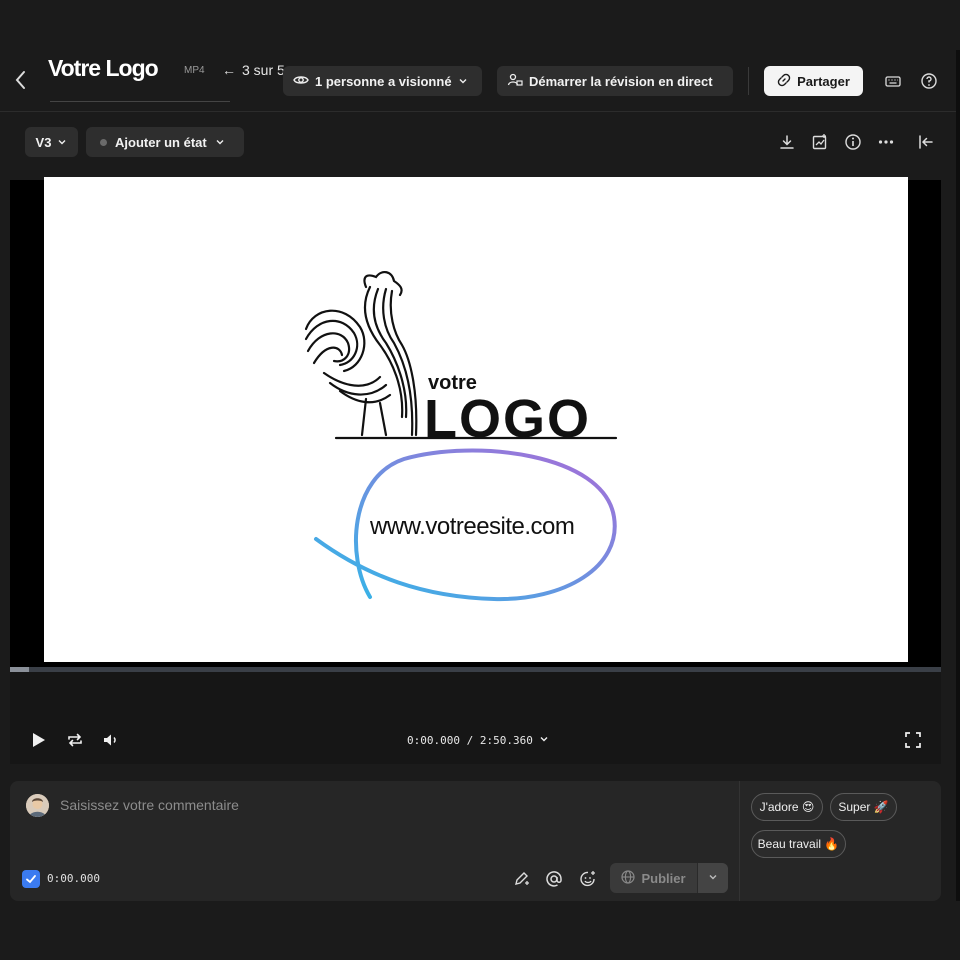 This screenshot has height=960, width=960. I want to click on globe-icon, so click(628, 878).